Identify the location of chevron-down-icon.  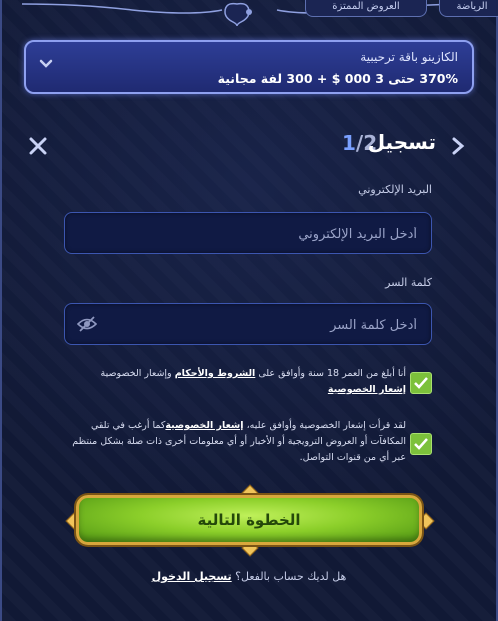
(46, 63).